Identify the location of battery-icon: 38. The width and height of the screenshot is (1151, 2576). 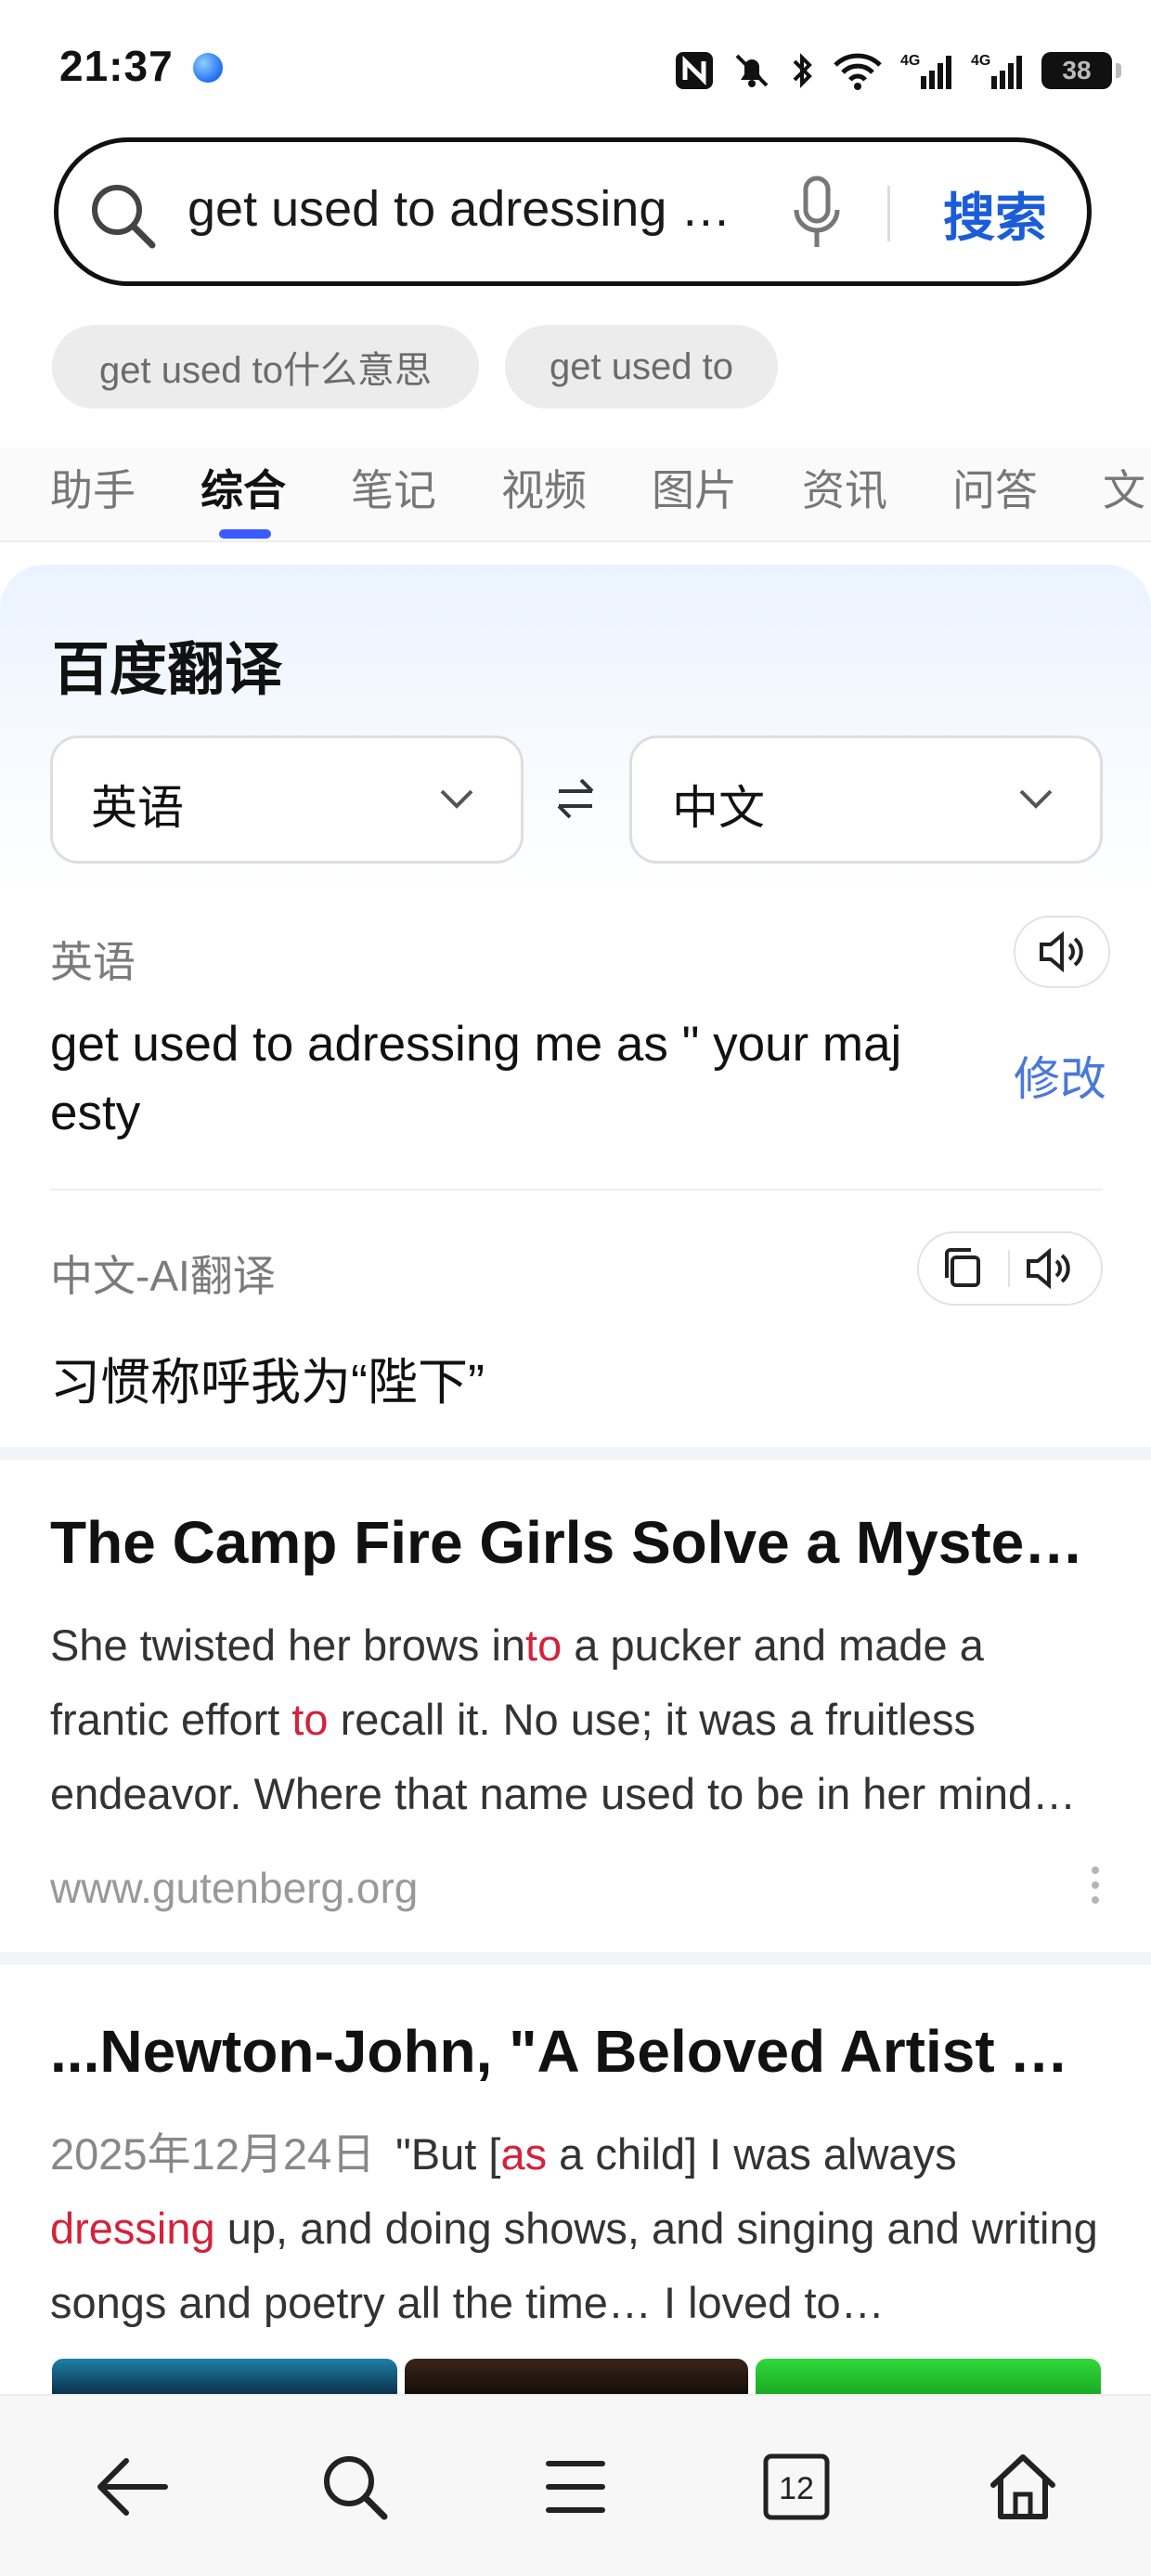
(1081, 70).